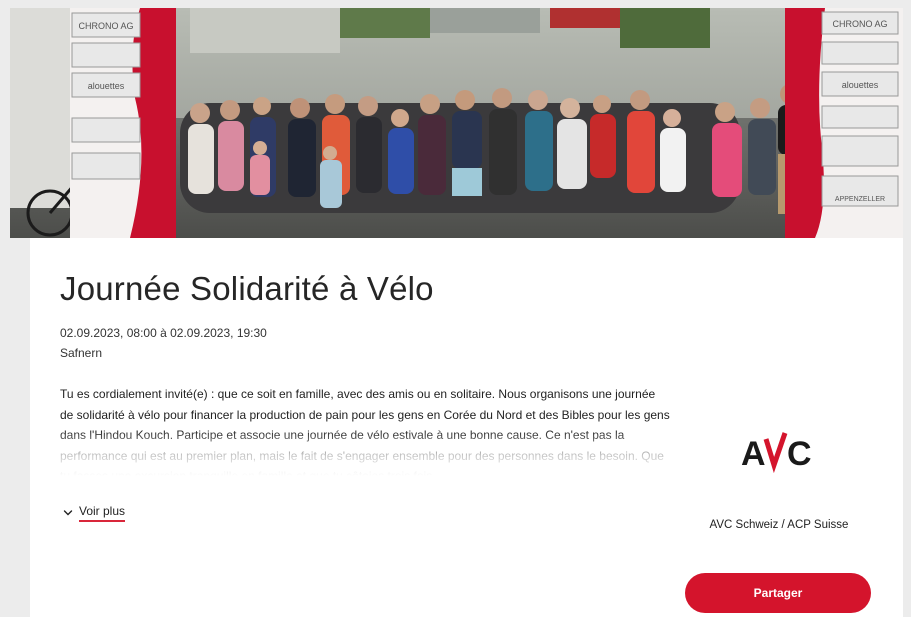  Describe the element at coordinates (778, 593) in the screenshot. I see `share-button: Partager` at that location.